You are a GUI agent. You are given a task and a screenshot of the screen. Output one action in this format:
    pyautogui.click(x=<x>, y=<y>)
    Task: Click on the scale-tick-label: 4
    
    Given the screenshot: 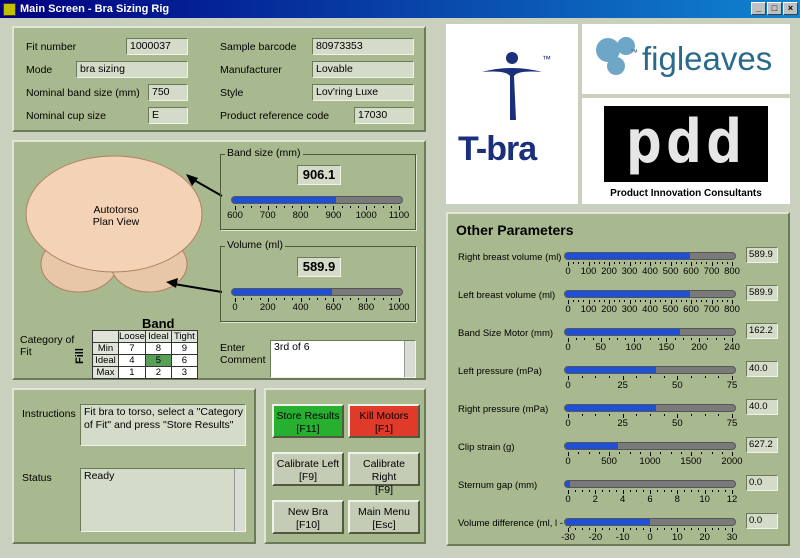 What is the action you would take?
    pyautogui.click(x=623, y=499)
    